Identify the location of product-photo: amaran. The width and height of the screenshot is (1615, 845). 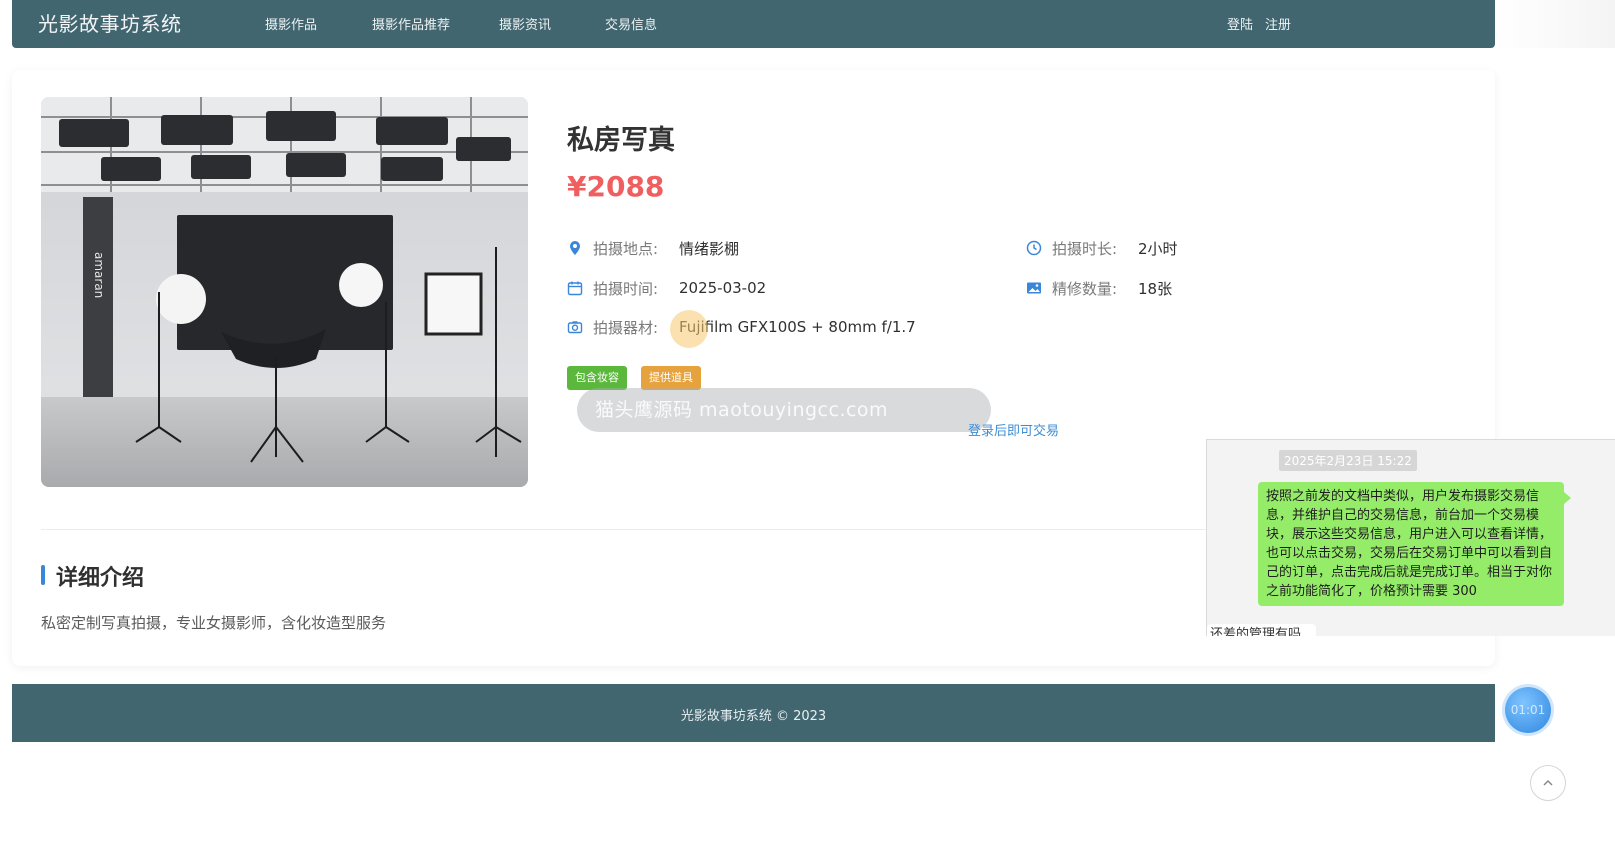
(284, 292).